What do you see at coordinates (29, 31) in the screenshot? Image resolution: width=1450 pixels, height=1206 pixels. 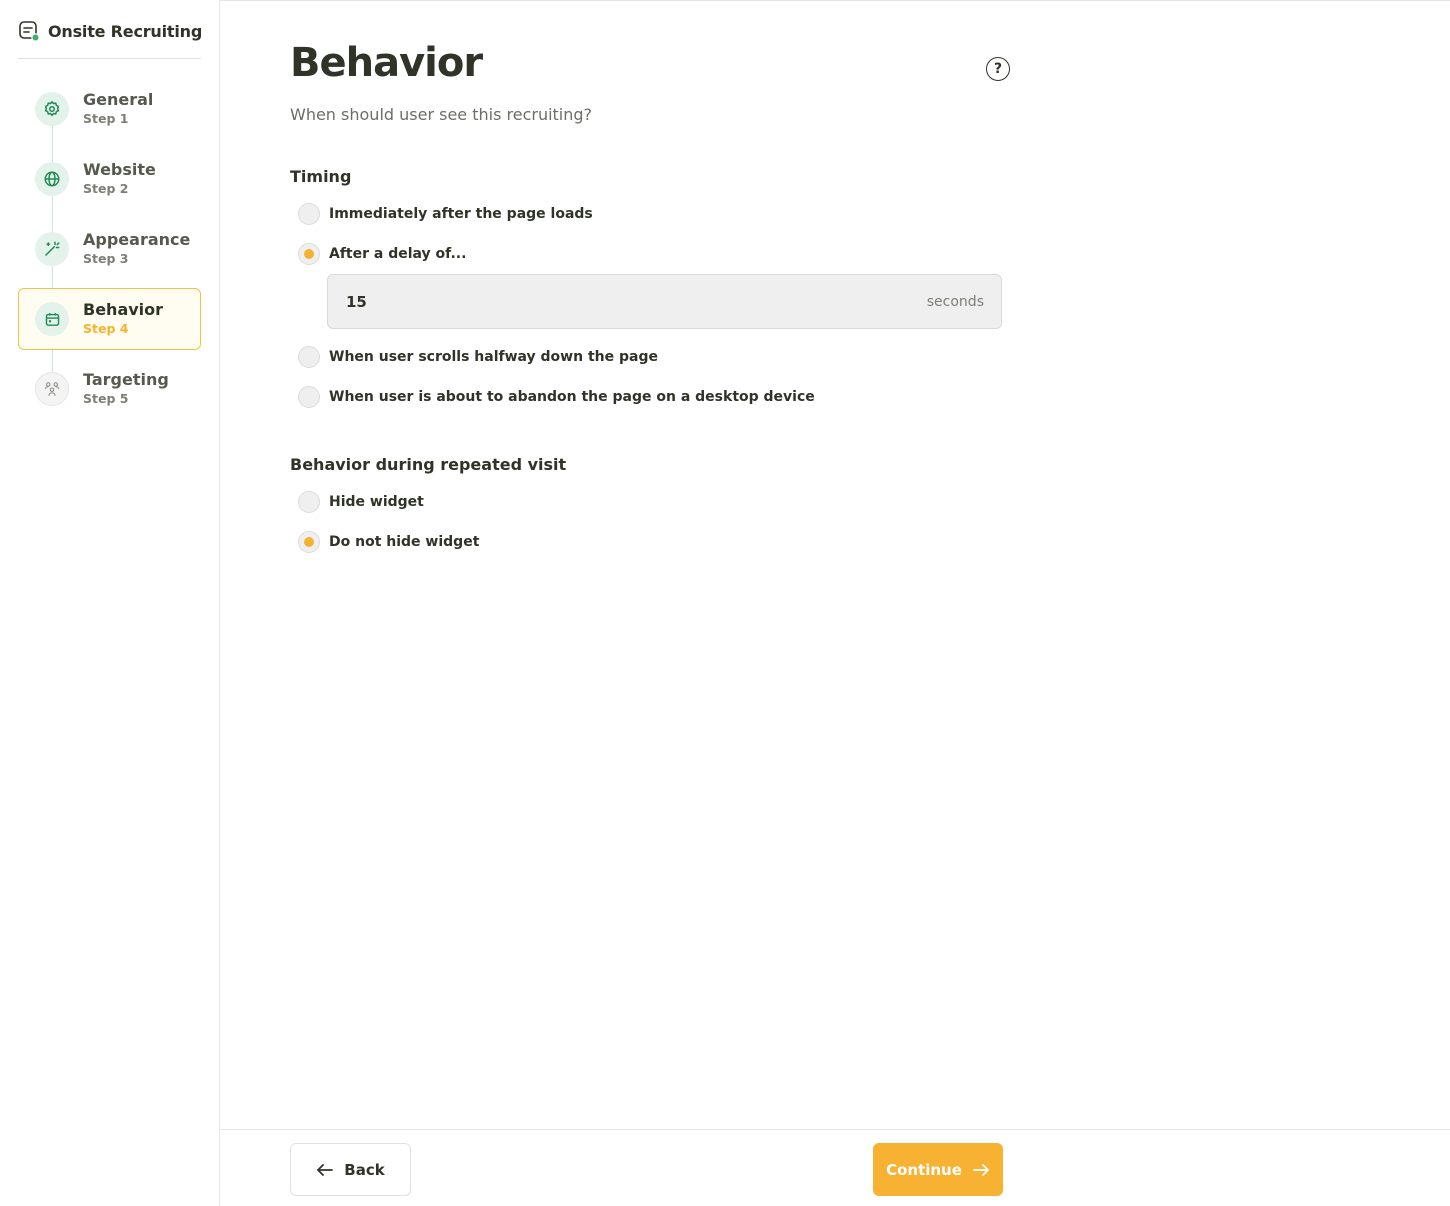 I see `chat-bubble-icon` at bounding box center [29, 31].